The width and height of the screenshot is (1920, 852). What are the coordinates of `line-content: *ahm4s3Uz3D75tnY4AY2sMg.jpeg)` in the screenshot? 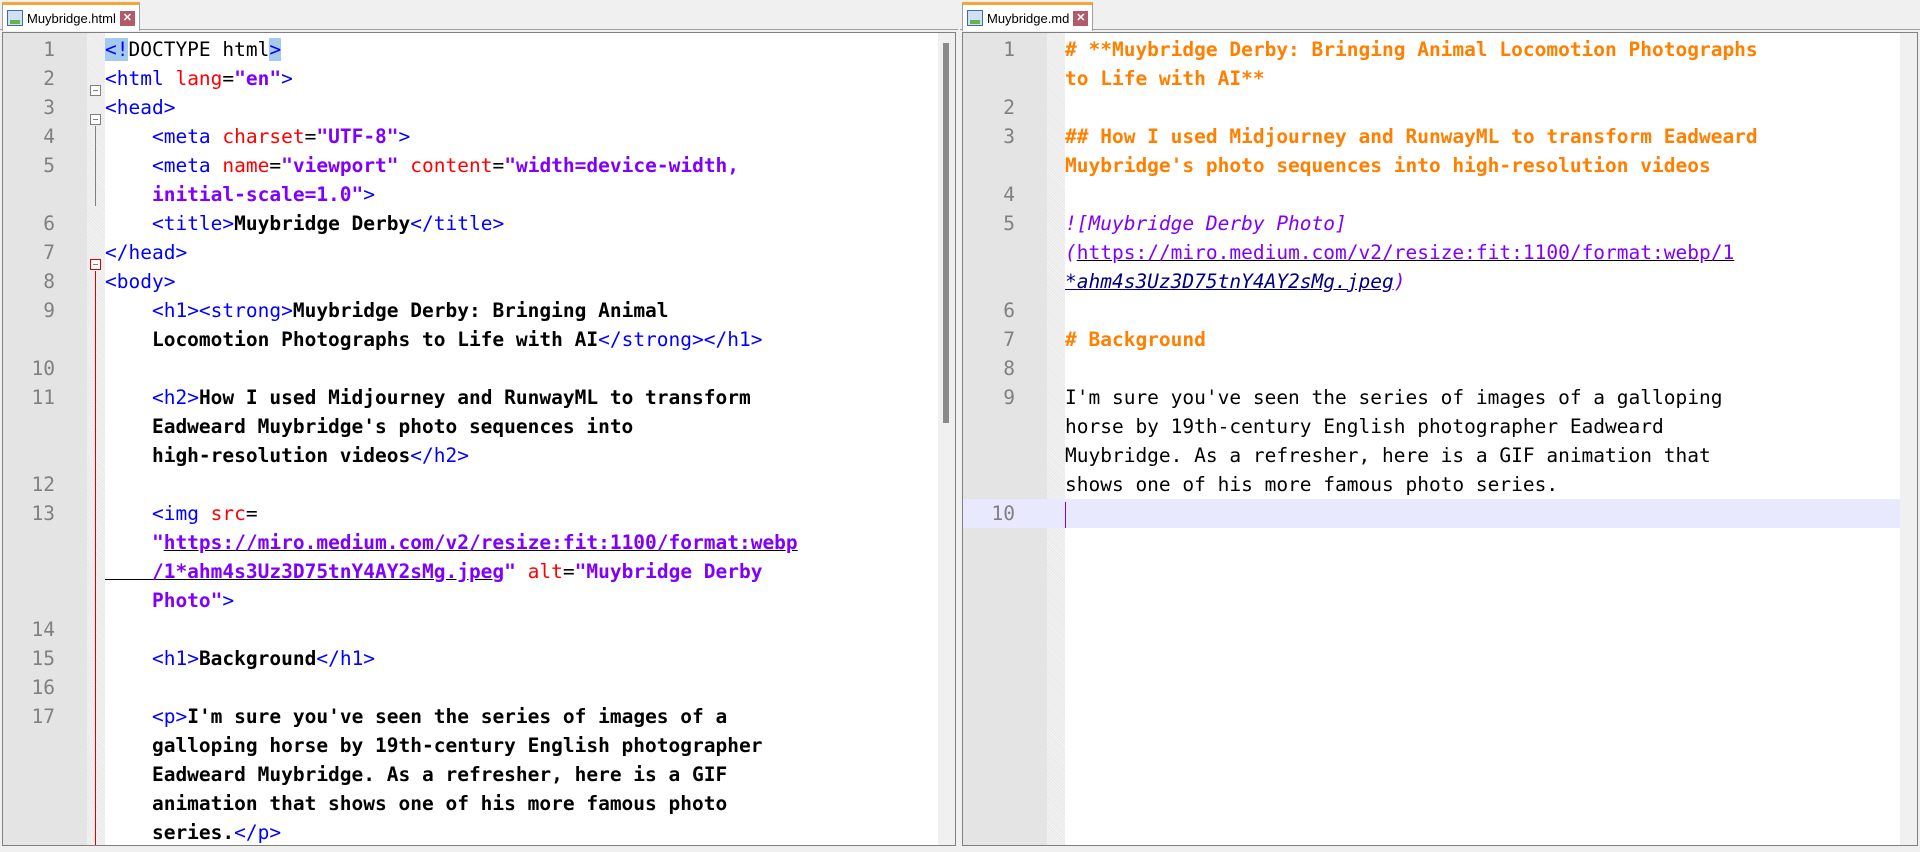 It's located at (1235, 281).